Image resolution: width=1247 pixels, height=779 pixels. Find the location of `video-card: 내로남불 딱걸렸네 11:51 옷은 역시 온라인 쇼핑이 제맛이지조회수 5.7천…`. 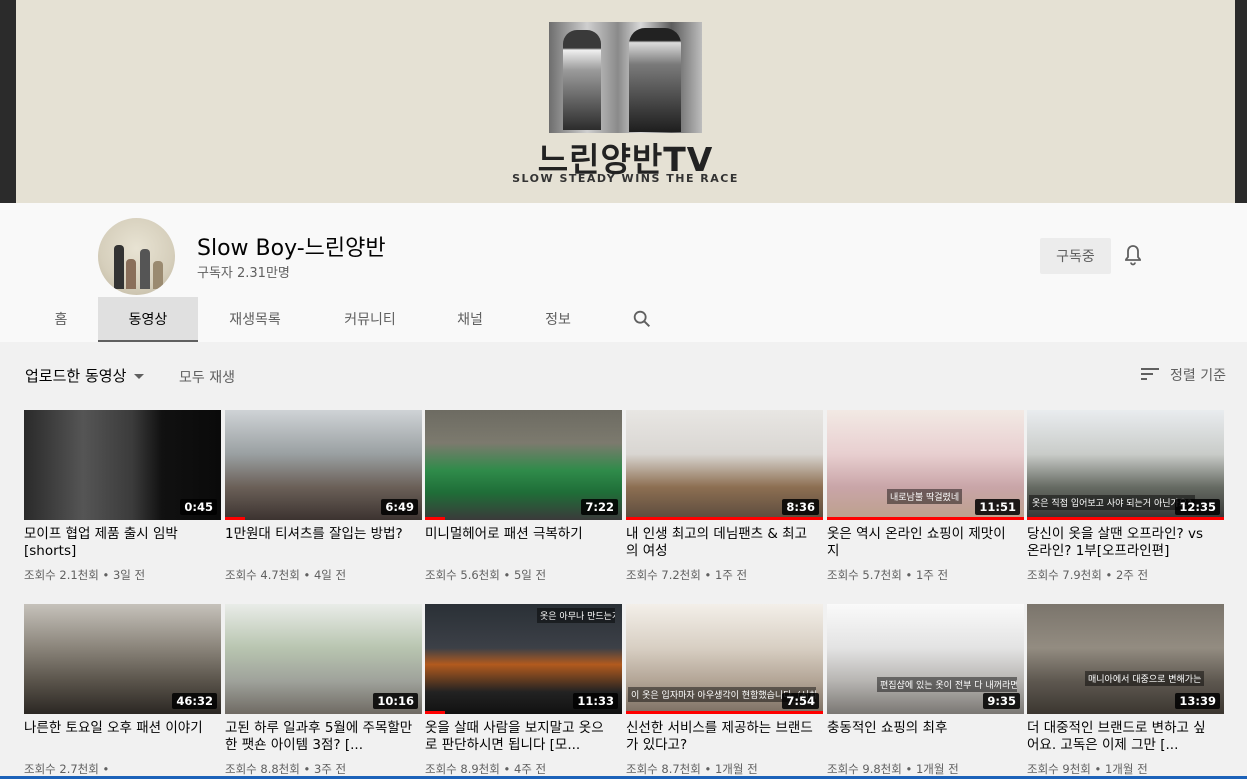

video-card: 내로남불 딱걸렸네 11:51 옷은 역시 온라인 쇼핑이 제맛이지조회수 5.7천… is located at coordinates (925, 497).